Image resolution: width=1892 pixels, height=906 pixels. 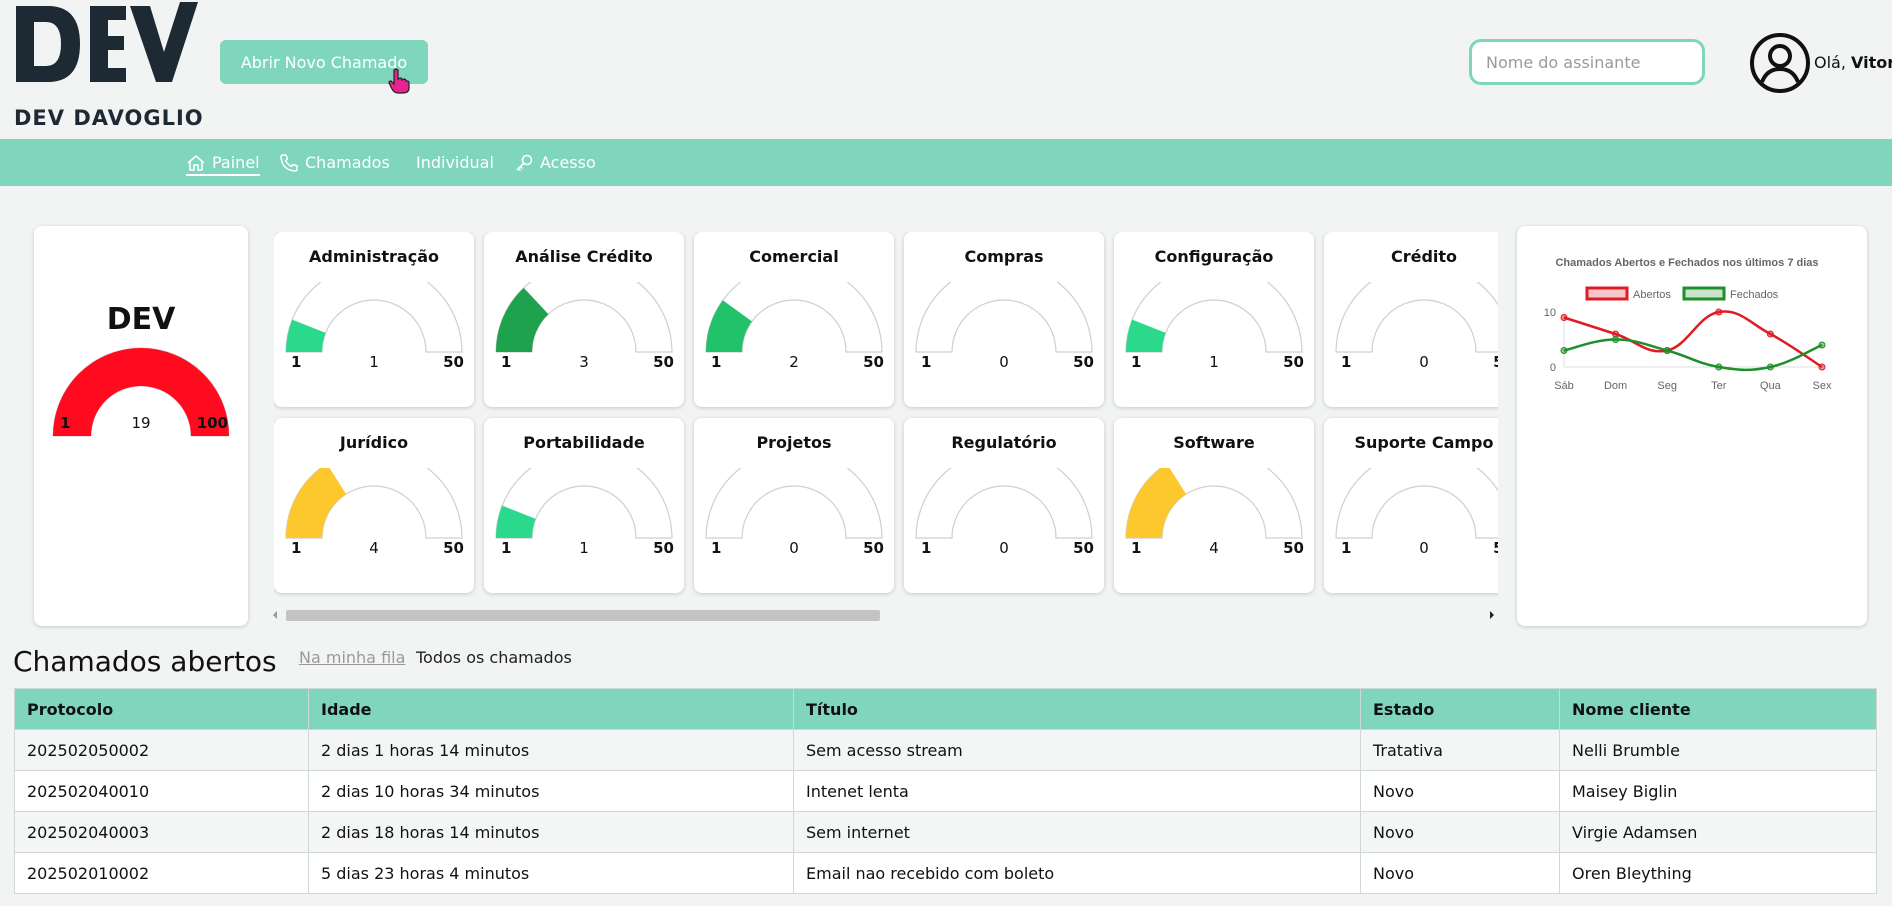 I want to click on column-header: Título, so click(x=1077, y=709).